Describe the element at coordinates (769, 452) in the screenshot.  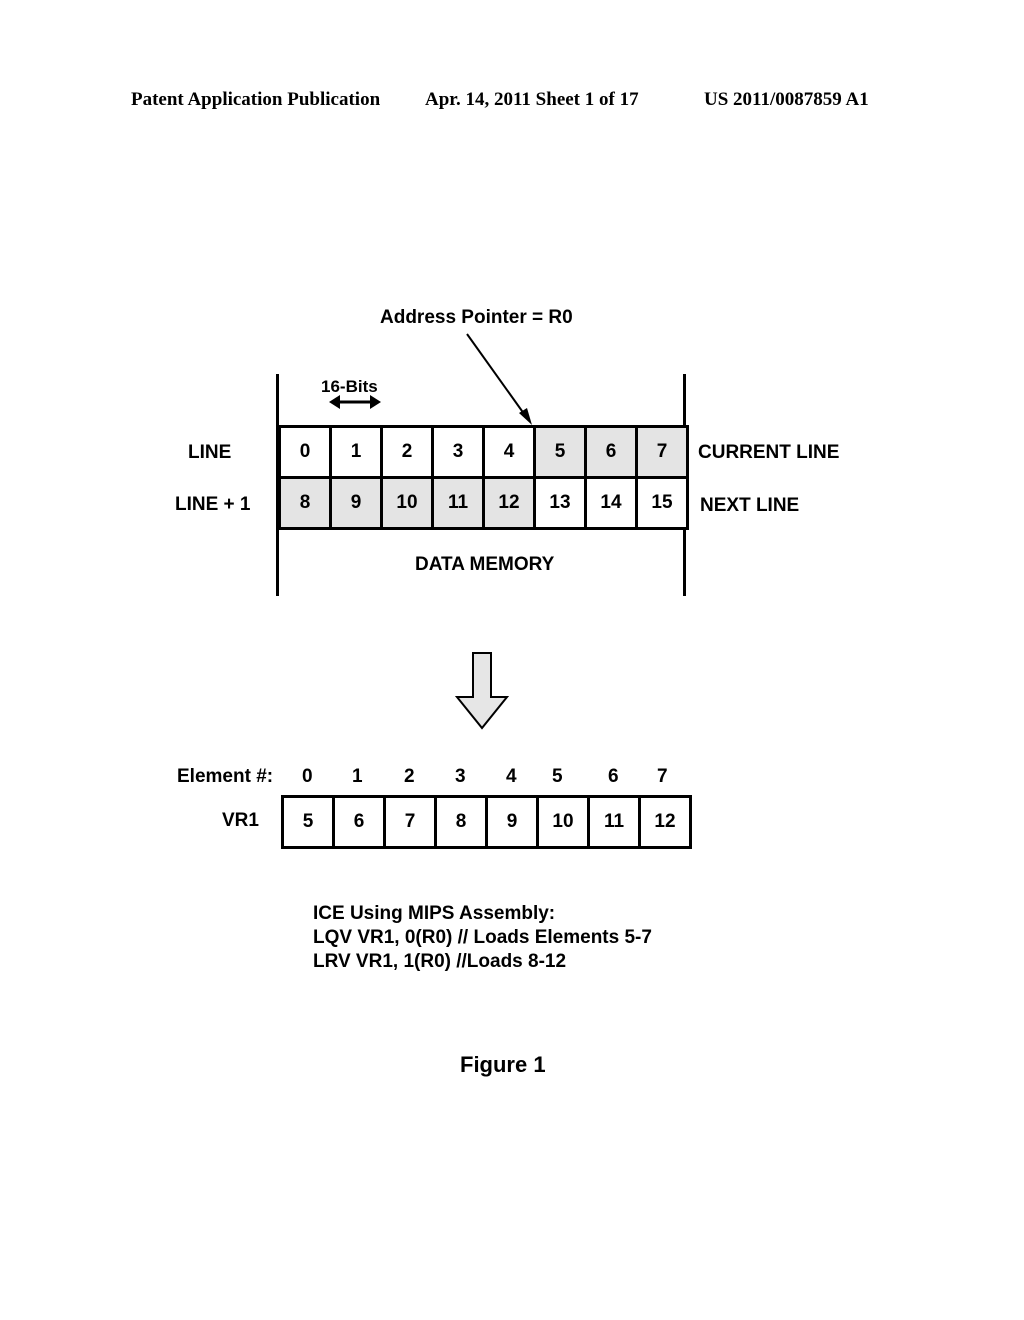
I see `row-label-current-line: CURRENT LINE` at that location.